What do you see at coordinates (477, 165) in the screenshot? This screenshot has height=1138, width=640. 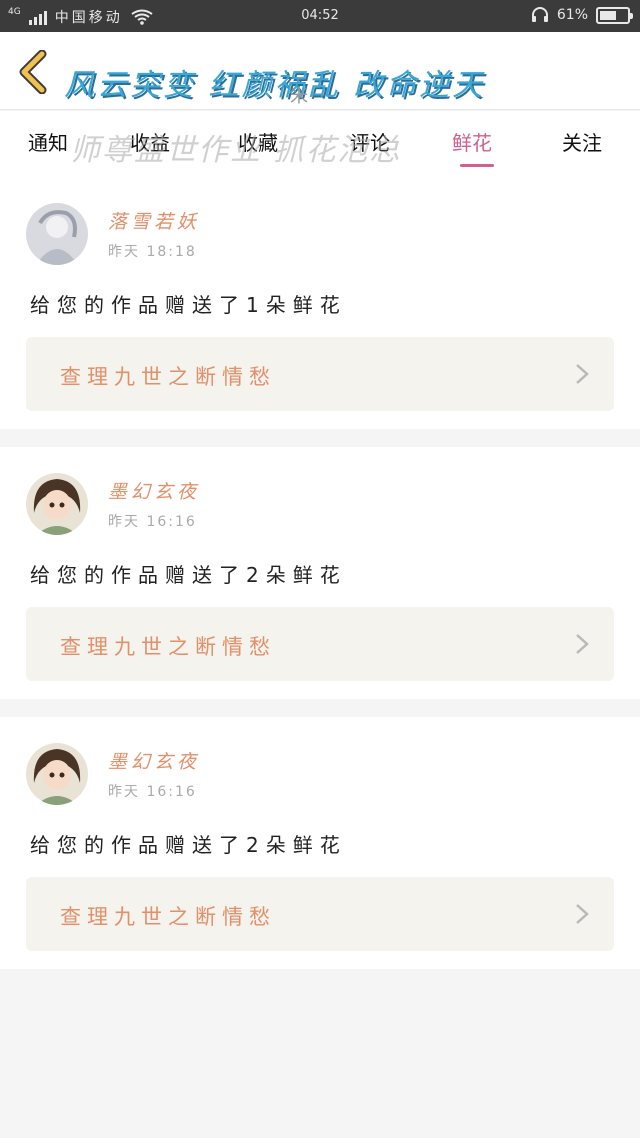 I see `active-tab-indicator` at bounding box center [477, 165].